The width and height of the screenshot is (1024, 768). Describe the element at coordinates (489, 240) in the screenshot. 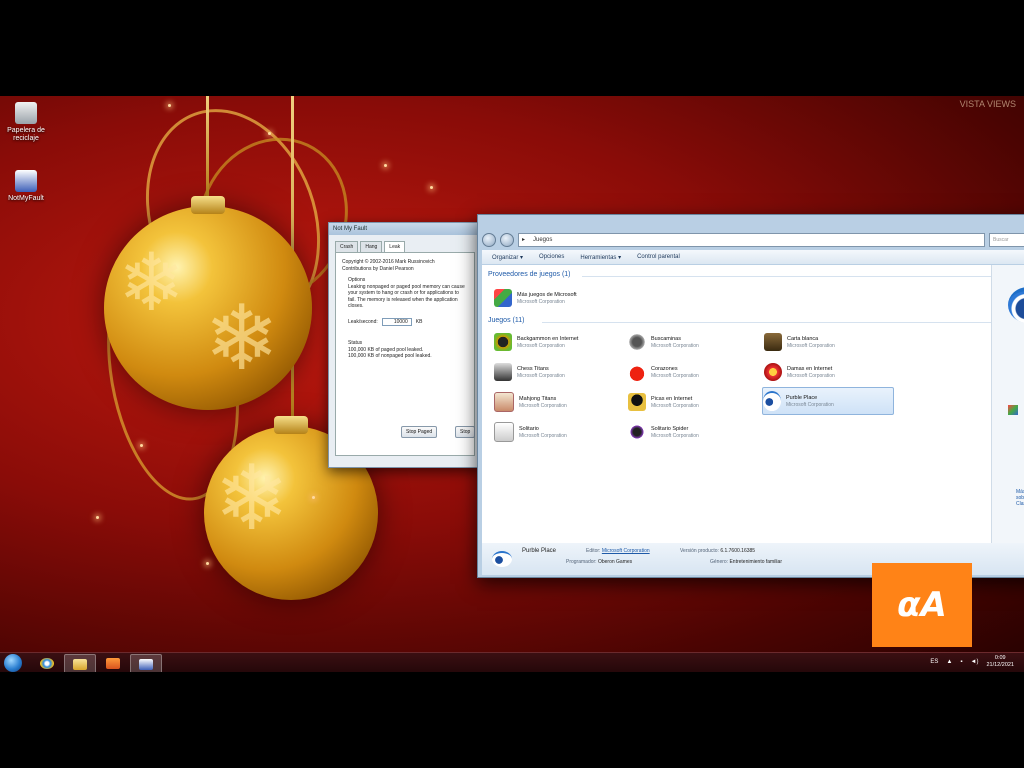

I see `back-button` at that location.